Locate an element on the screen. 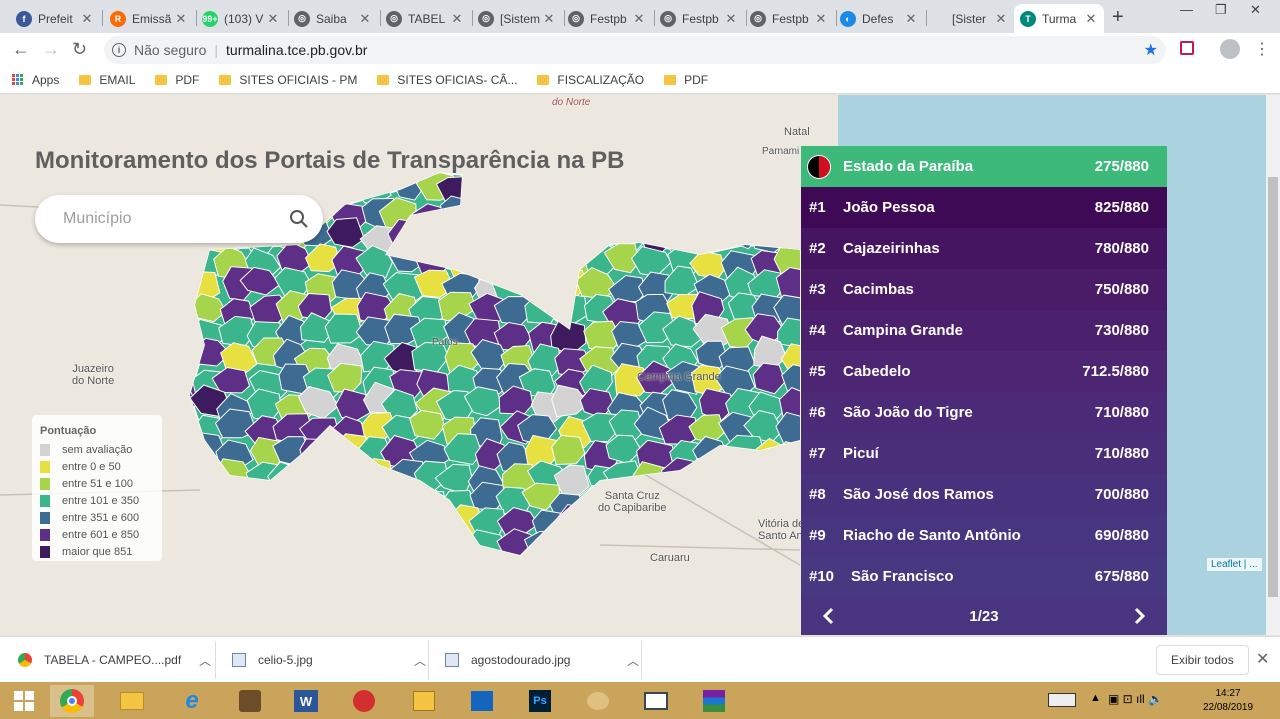 This screenshot has width=1280, height=719. ranking-row: #7 Picuí 710/880 is located at coordinates (984, 453).